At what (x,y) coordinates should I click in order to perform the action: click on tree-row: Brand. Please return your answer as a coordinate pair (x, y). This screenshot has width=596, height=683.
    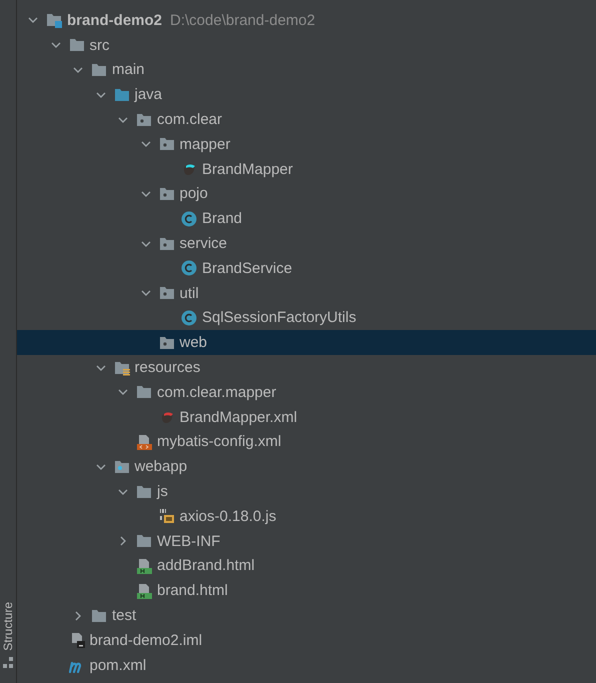
    Looking at the image, I should click on (306, 219).